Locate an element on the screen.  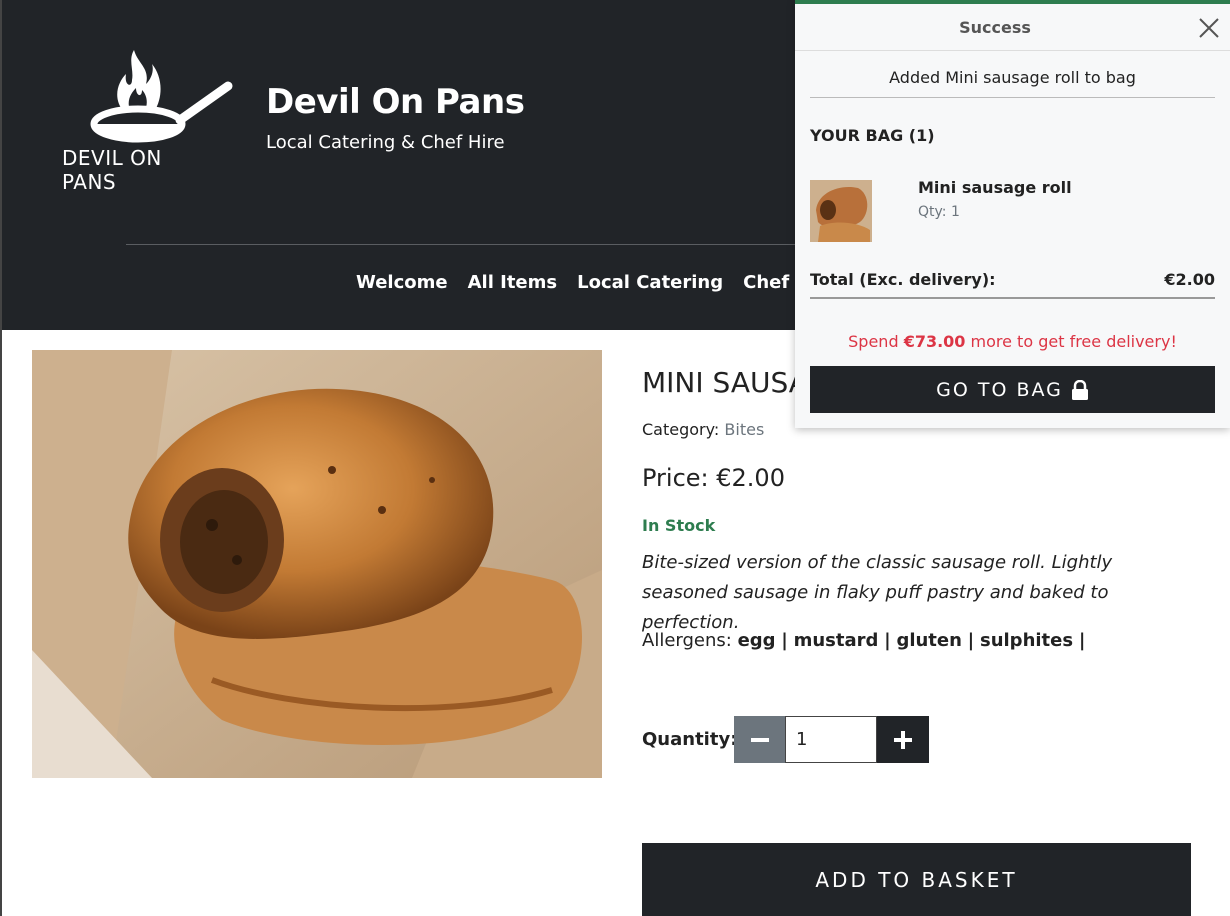
delivery-suffix: more to get free delivery! is located at coordinates (1071, 341).